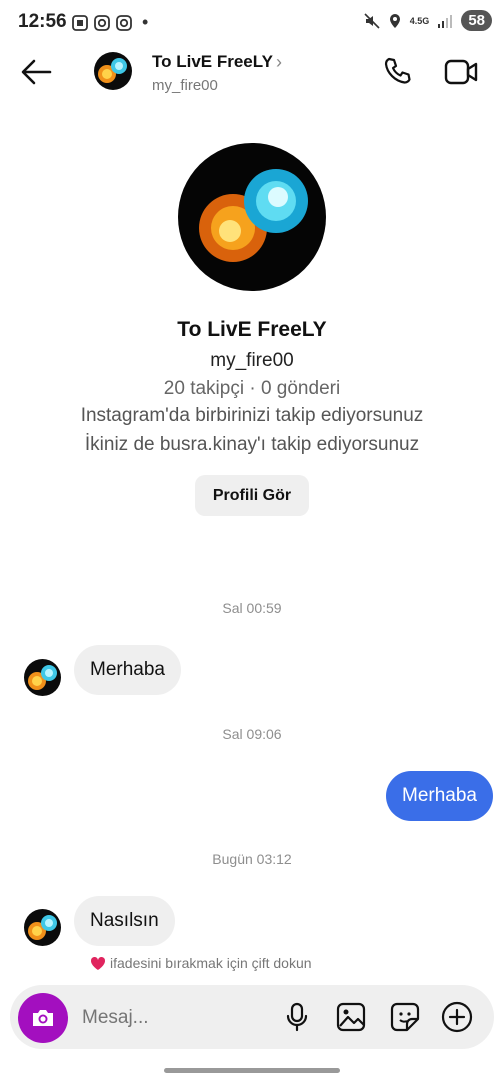  What do you see at coordinates (212, 62) in the screenshot?
I see `header-name: To LivE FreeLY` at bounding box center [212, 62].